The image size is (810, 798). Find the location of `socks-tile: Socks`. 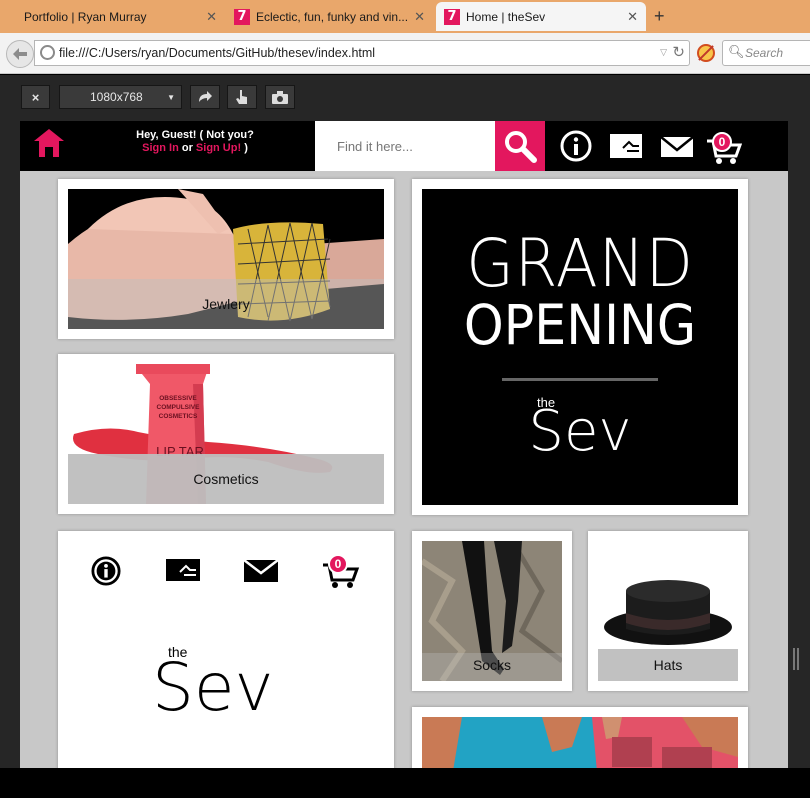

socks-tile: Socks is located at coordinates (492, 611).